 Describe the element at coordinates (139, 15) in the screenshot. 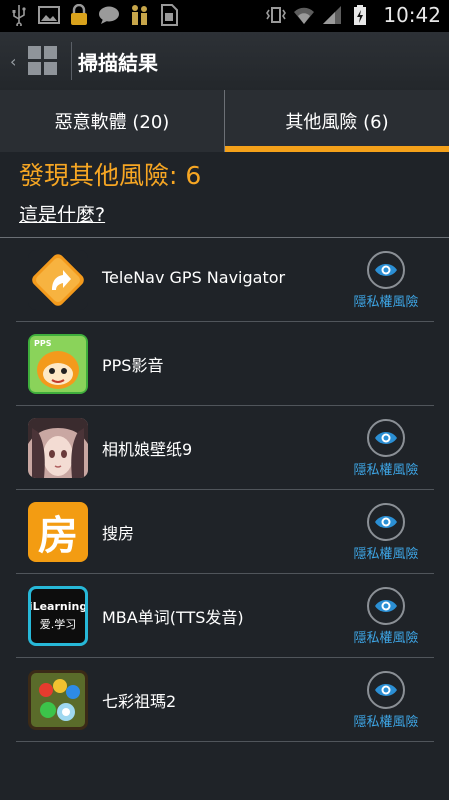

I see `figure-icon` at that location.